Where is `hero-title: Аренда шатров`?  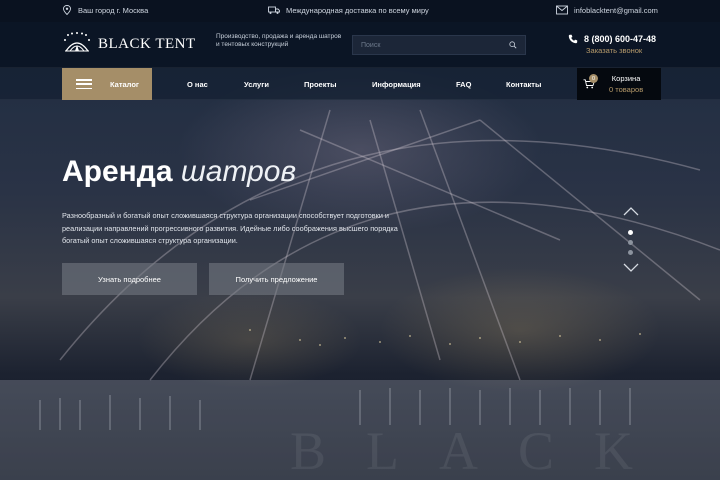 hero-title: Аренда шатров is located at coordinates (179, 172).